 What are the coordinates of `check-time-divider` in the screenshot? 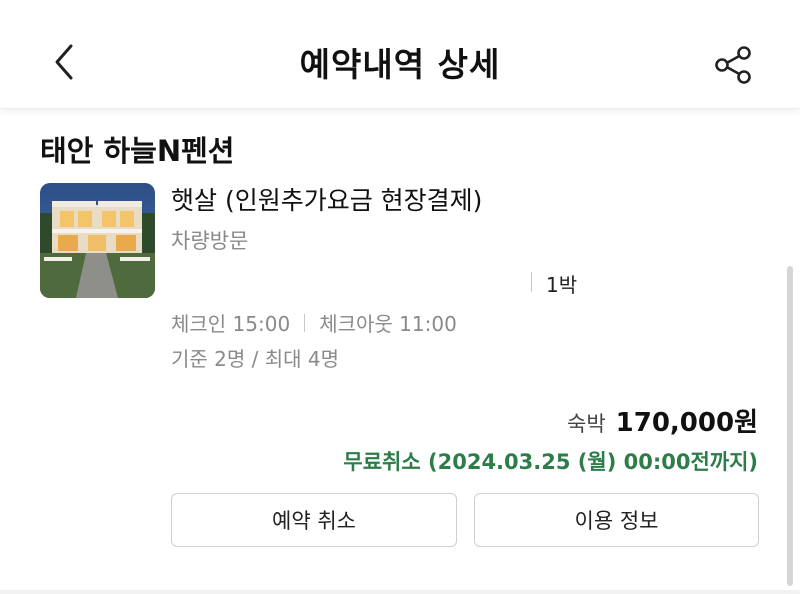 It's located at (305, 322).